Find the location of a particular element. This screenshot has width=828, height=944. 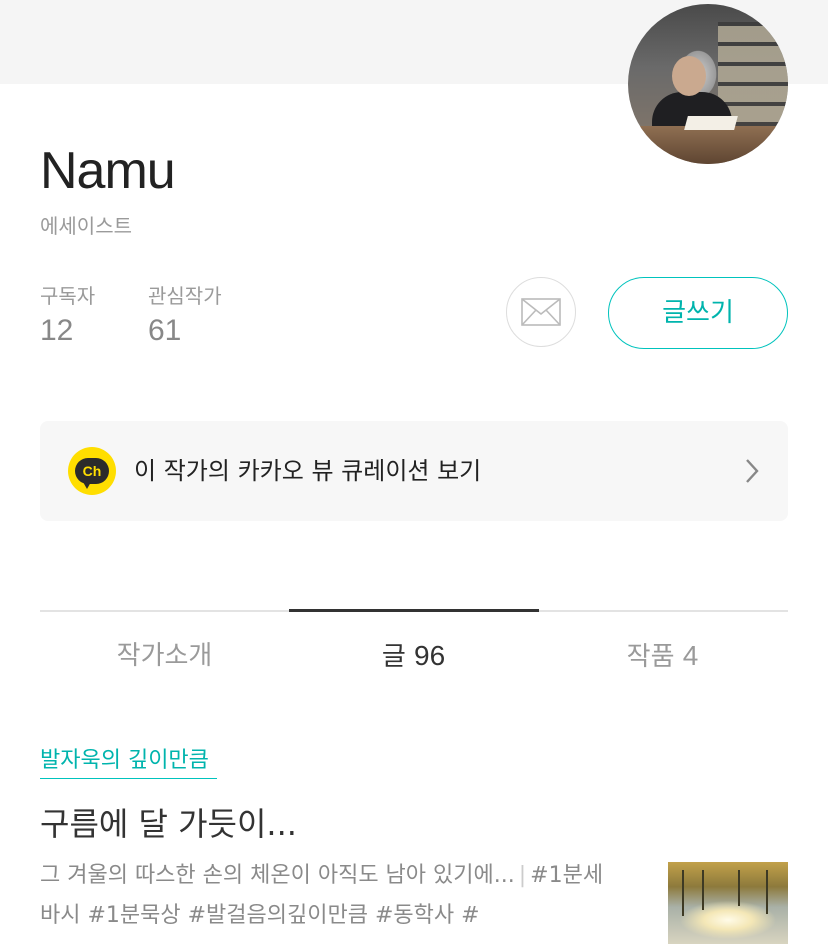

kakao-channel-badge: Ch is located at coordinates (92, 473).